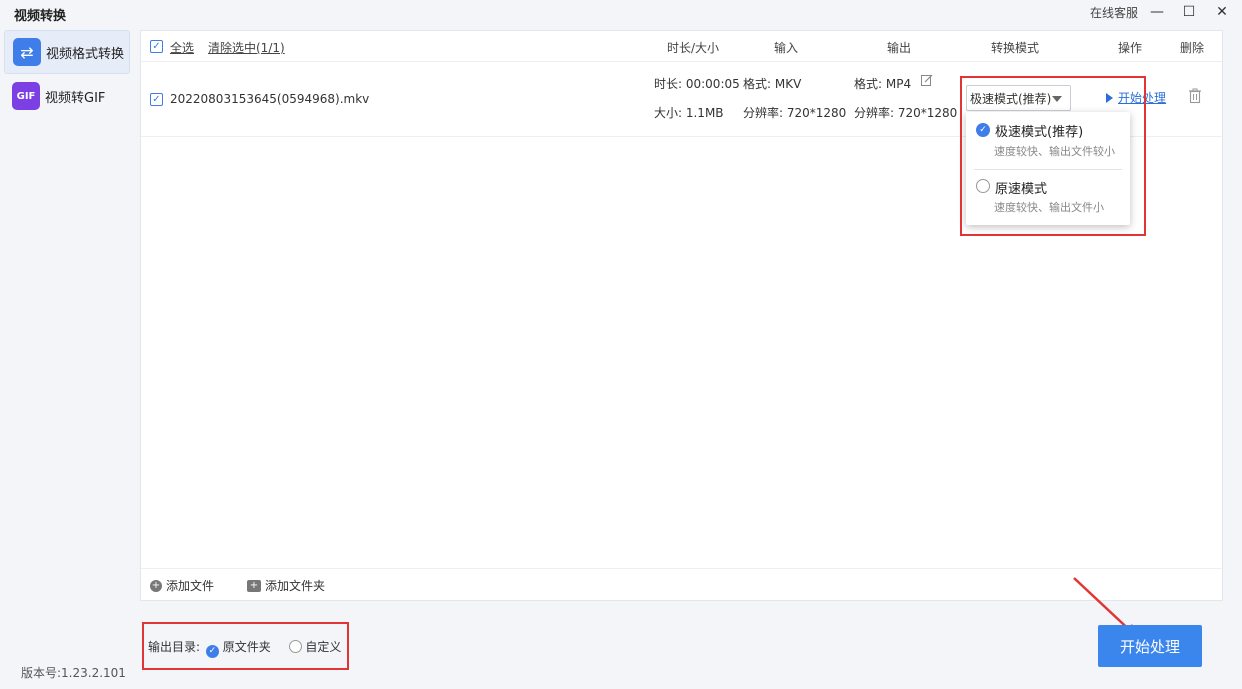 Image resolution: width=1242 pixels, height=689 pixels. What do you see at coordinates (27, 52) in the screenshot?
I see `swap-icon: ⇄` at bounding box center [27, 52].